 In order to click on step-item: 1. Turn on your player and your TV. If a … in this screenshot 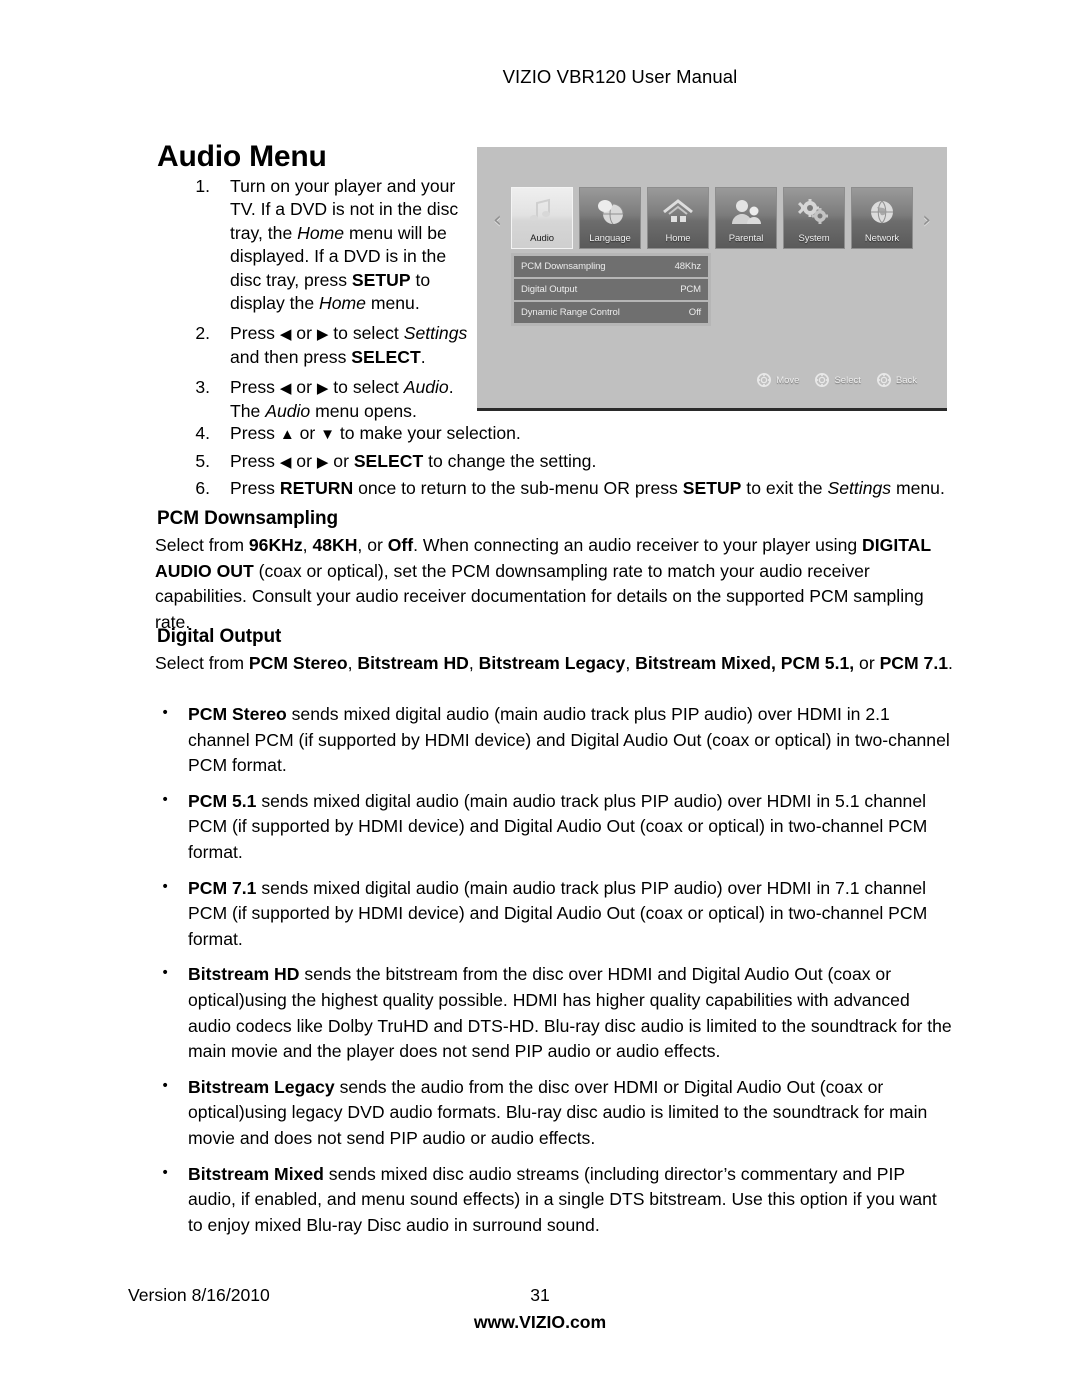, I will do `click(327, 245)`.